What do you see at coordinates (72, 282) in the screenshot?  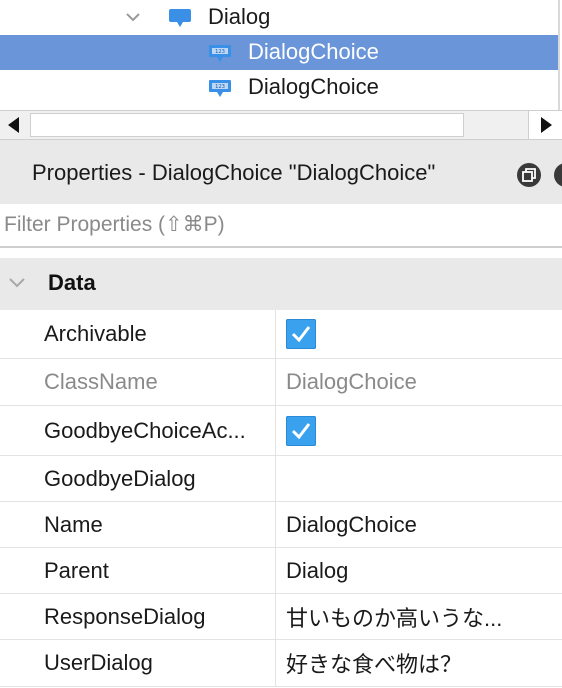 I see `section-label: Data` at bounding box center [72, 282].